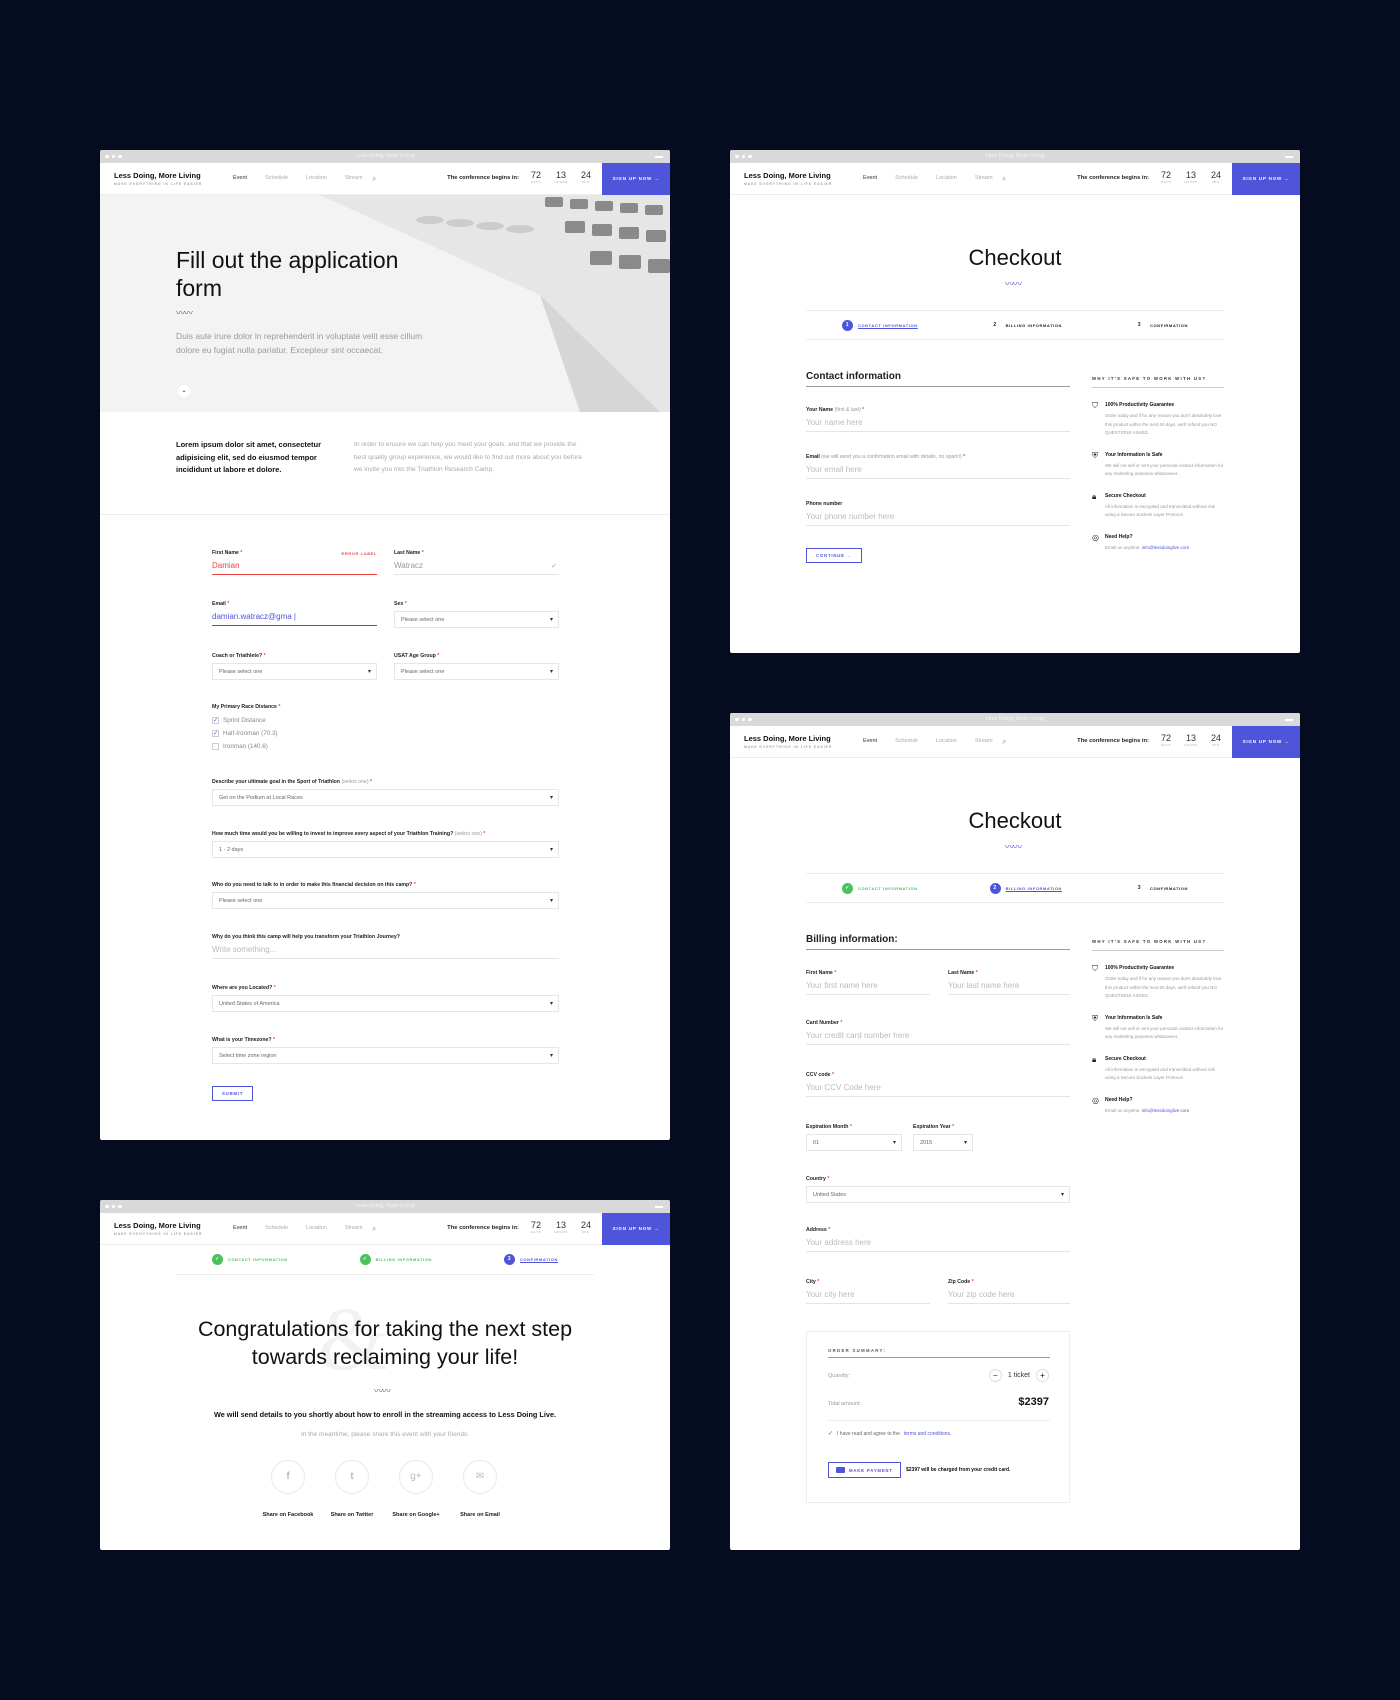  I want to click on step-contact: 1 CONTACT INFORMATION, so click(879, 325).